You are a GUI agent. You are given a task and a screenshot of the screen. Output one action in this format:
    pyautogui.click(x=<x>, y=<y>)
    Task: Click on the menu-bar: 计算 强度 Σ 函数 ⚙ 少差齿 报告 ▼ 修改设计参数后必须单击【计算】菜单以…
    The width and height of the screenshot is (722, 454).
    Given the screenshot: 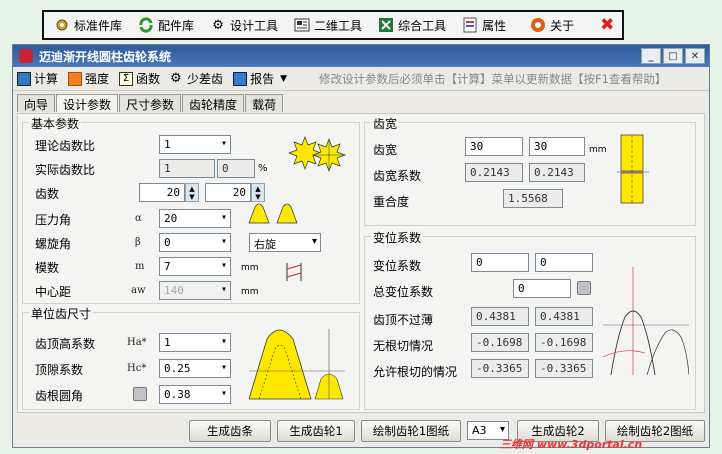 What is the action you would take?
    pyautogui.click(x=361, y=79)
    